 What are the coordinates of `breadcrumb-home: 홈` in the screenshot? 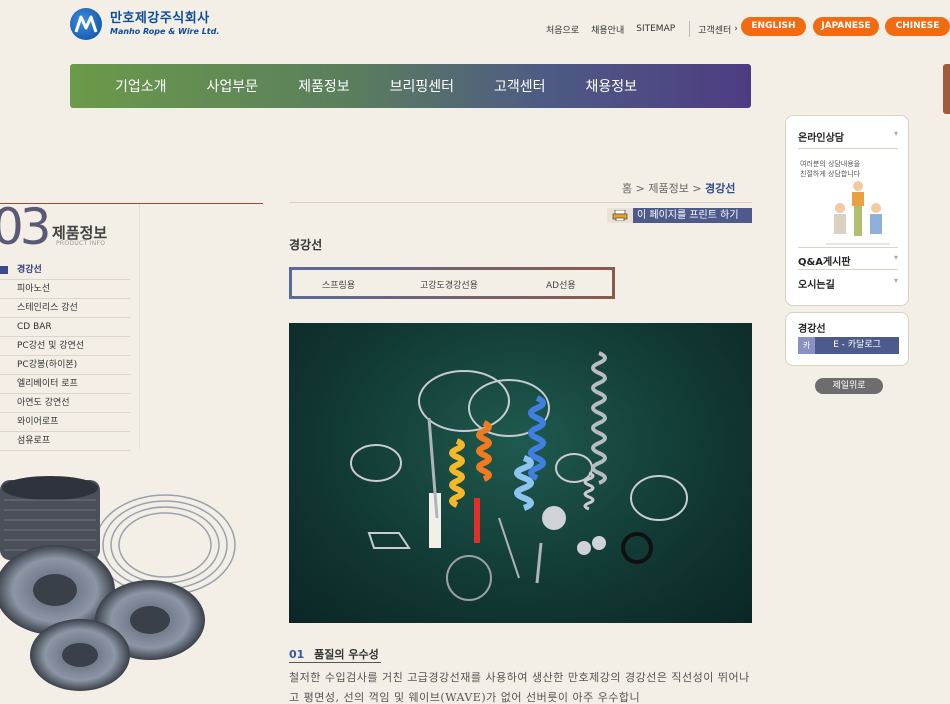 It's located at (627, 188).